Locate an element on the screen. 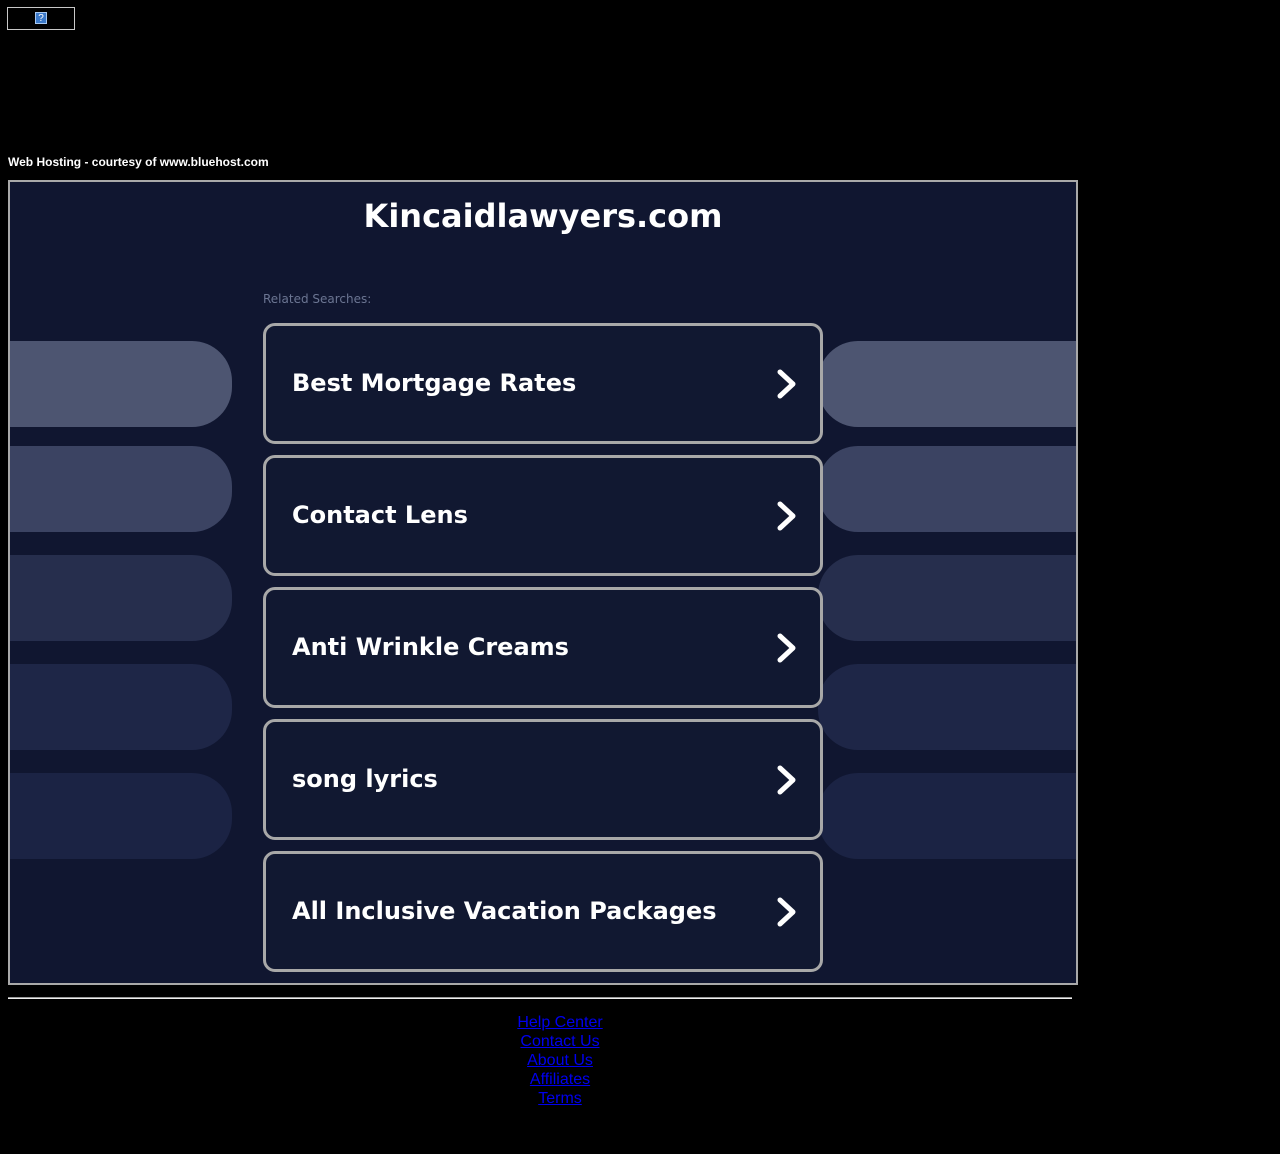  search-link-label: Best Mortgage Rates is located at coordinates (434, 383).